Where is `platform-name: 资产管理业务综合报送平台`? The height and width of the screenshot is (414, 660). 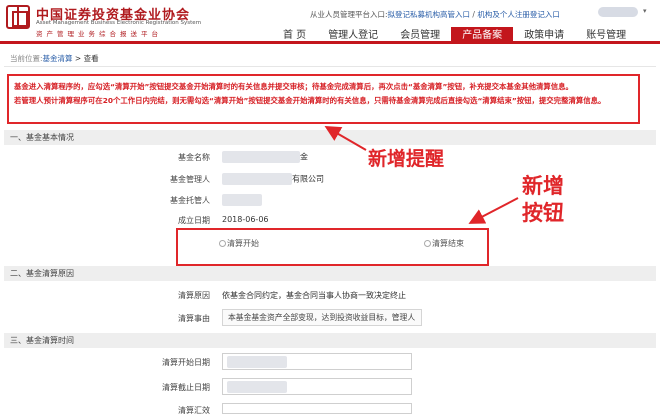 platform-name: 资产管理业务综合报送平台 is located at coordinates (99, 34).